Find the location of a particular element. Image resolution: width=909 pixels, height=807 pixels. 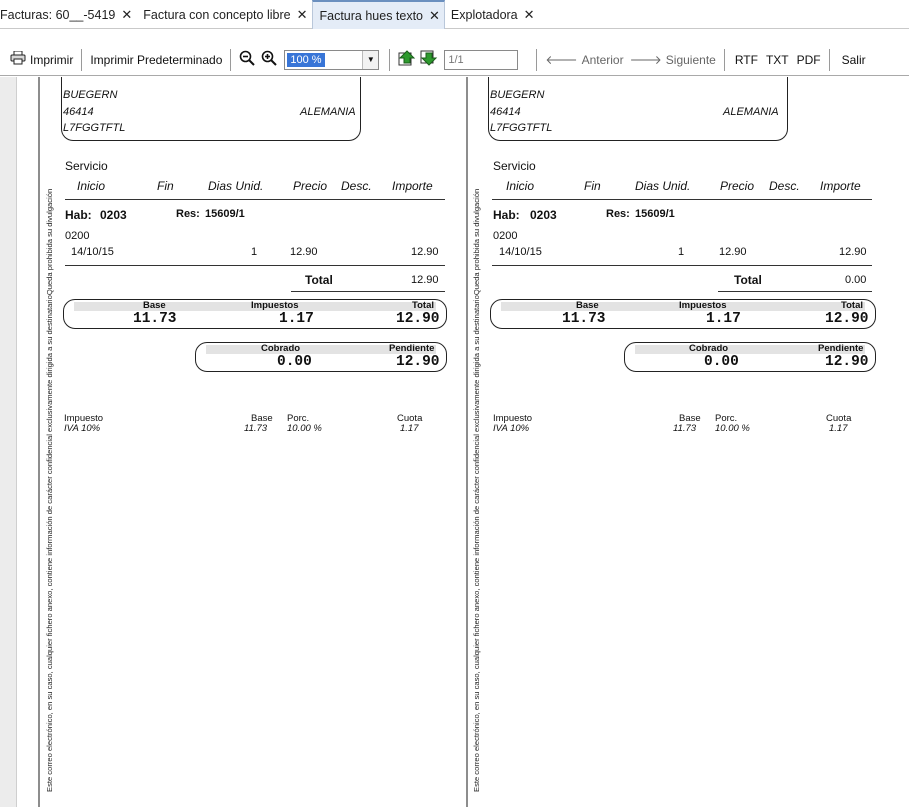

dropdown-arrow-icon: ▼ is located at coordinates (370, 59).